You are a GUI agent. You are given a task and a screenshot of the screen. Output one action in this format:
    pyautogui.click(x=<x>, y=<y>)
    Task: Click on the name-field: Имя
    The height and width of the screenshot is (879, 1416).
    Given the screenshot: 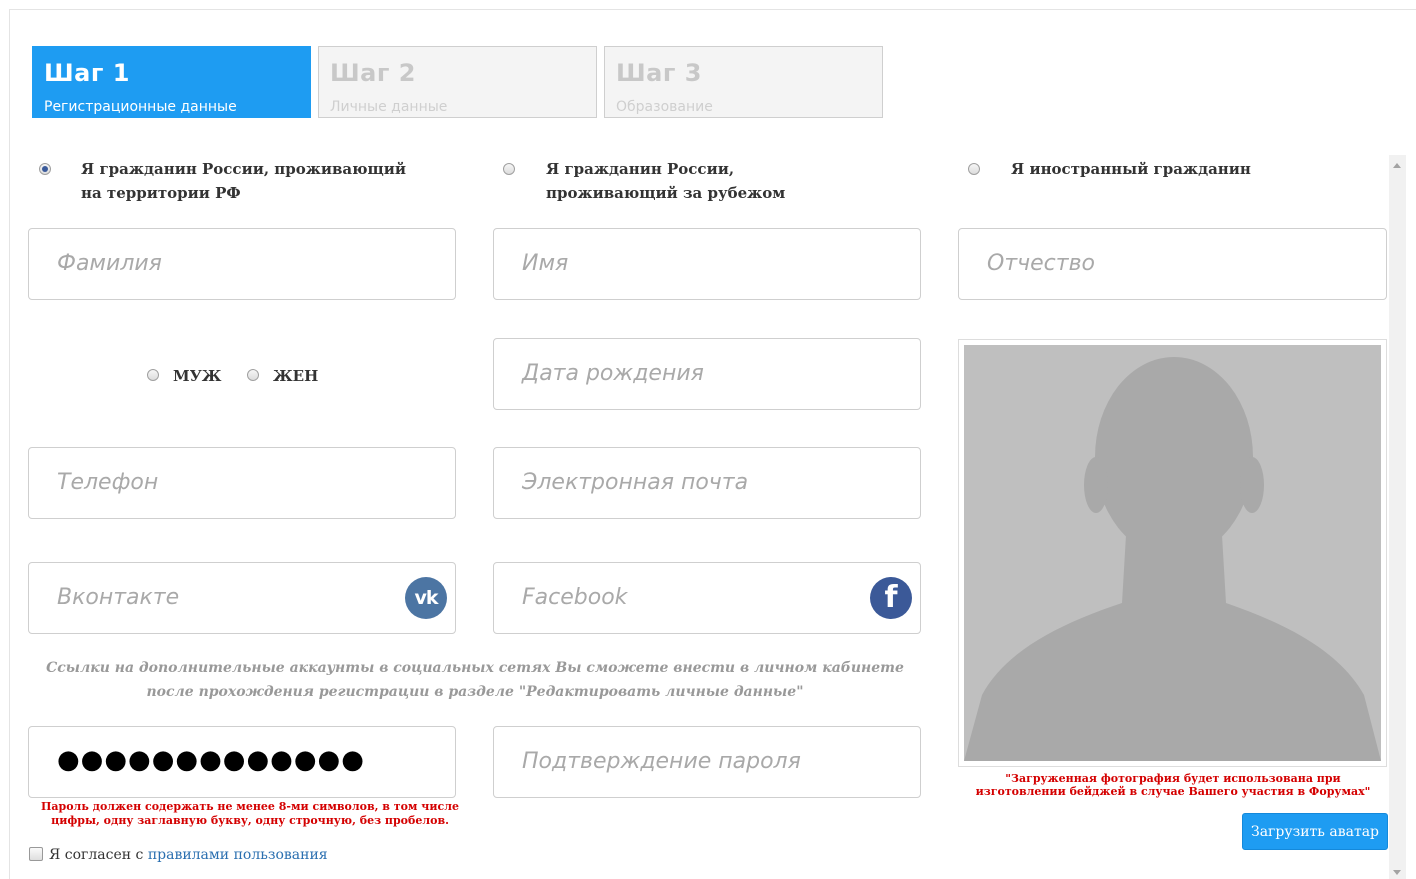 What is the action you would take?
    pyautogui.click(x=707, y=264)
    